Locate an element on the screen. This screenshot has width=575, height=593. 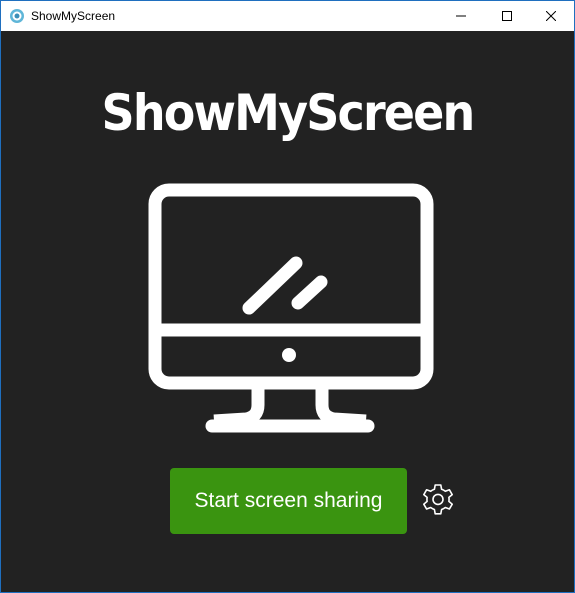
maximize-button is located at coordinates (507, 16).